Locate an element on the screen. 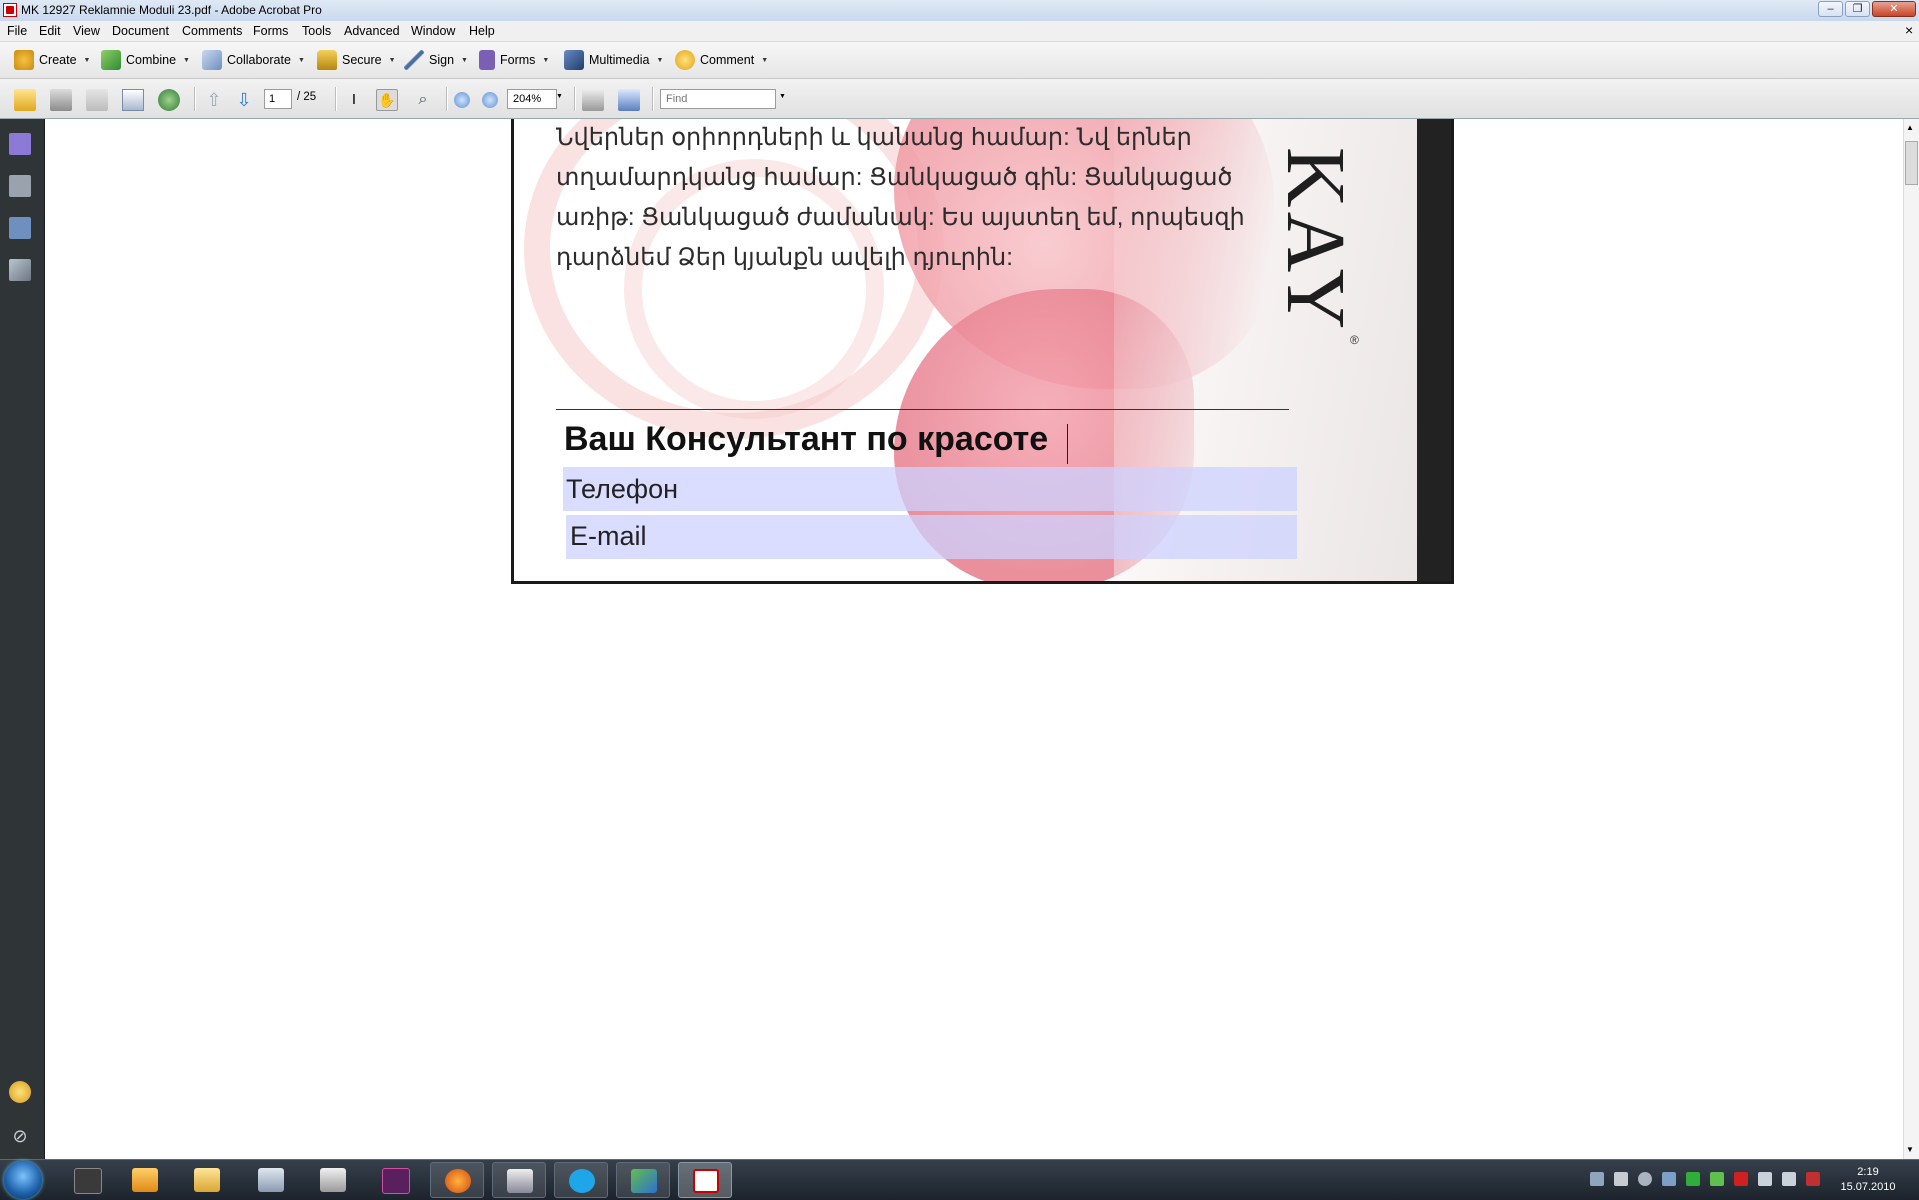  taskbar-app-utility is located at coordinates (519, 1180).